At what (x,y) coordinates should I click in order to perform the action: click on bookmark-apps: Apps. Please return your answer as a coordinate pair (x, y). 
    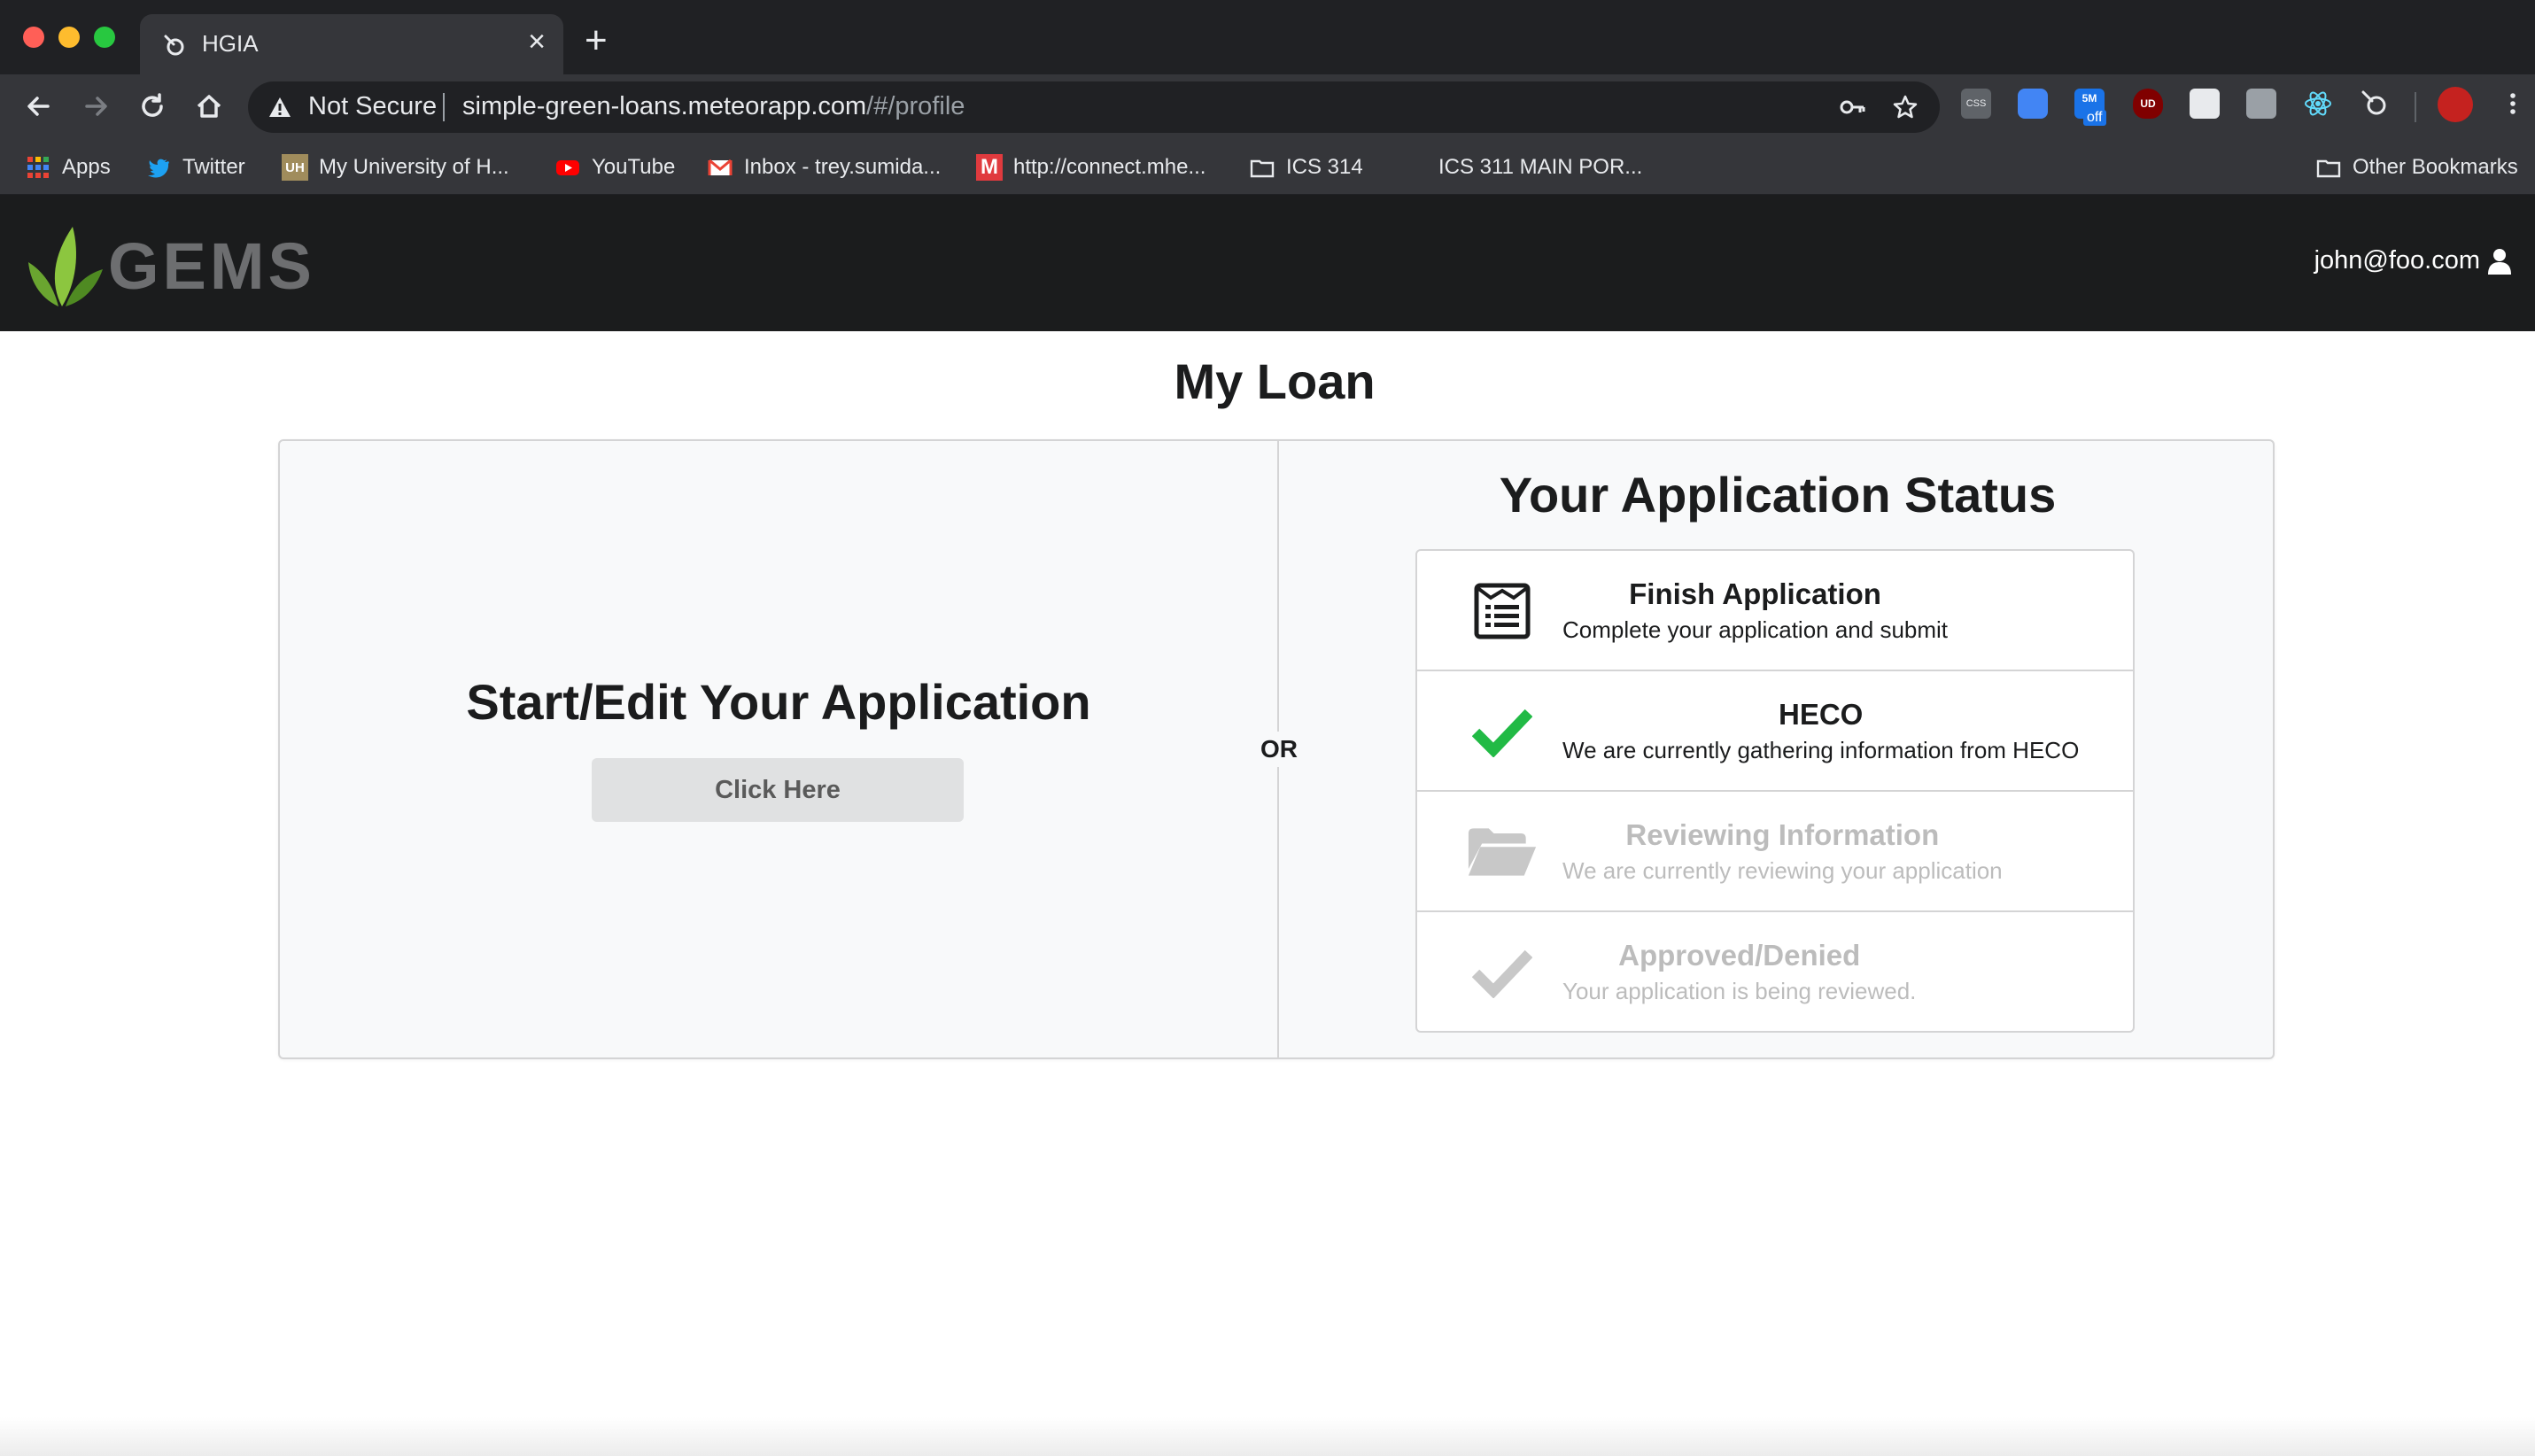
    Looking at the image, I should click on (68, 167).